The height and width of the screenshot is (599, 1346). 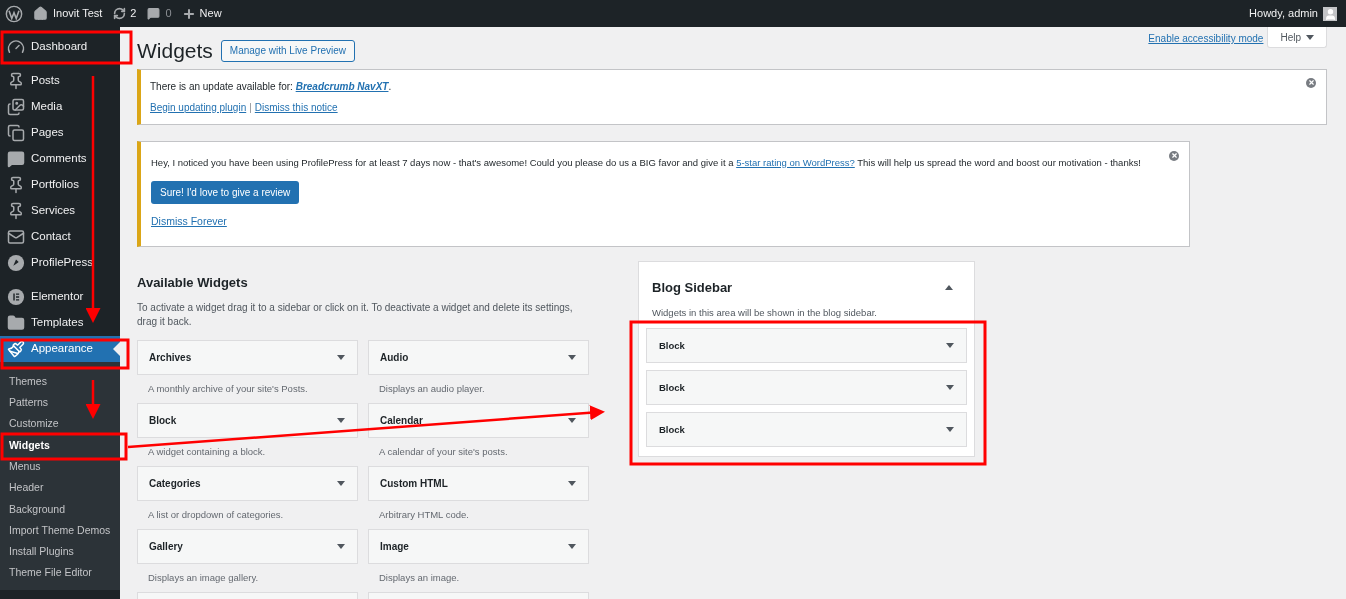 I want to click on circle-e-icon, so click(x=16, y=297).